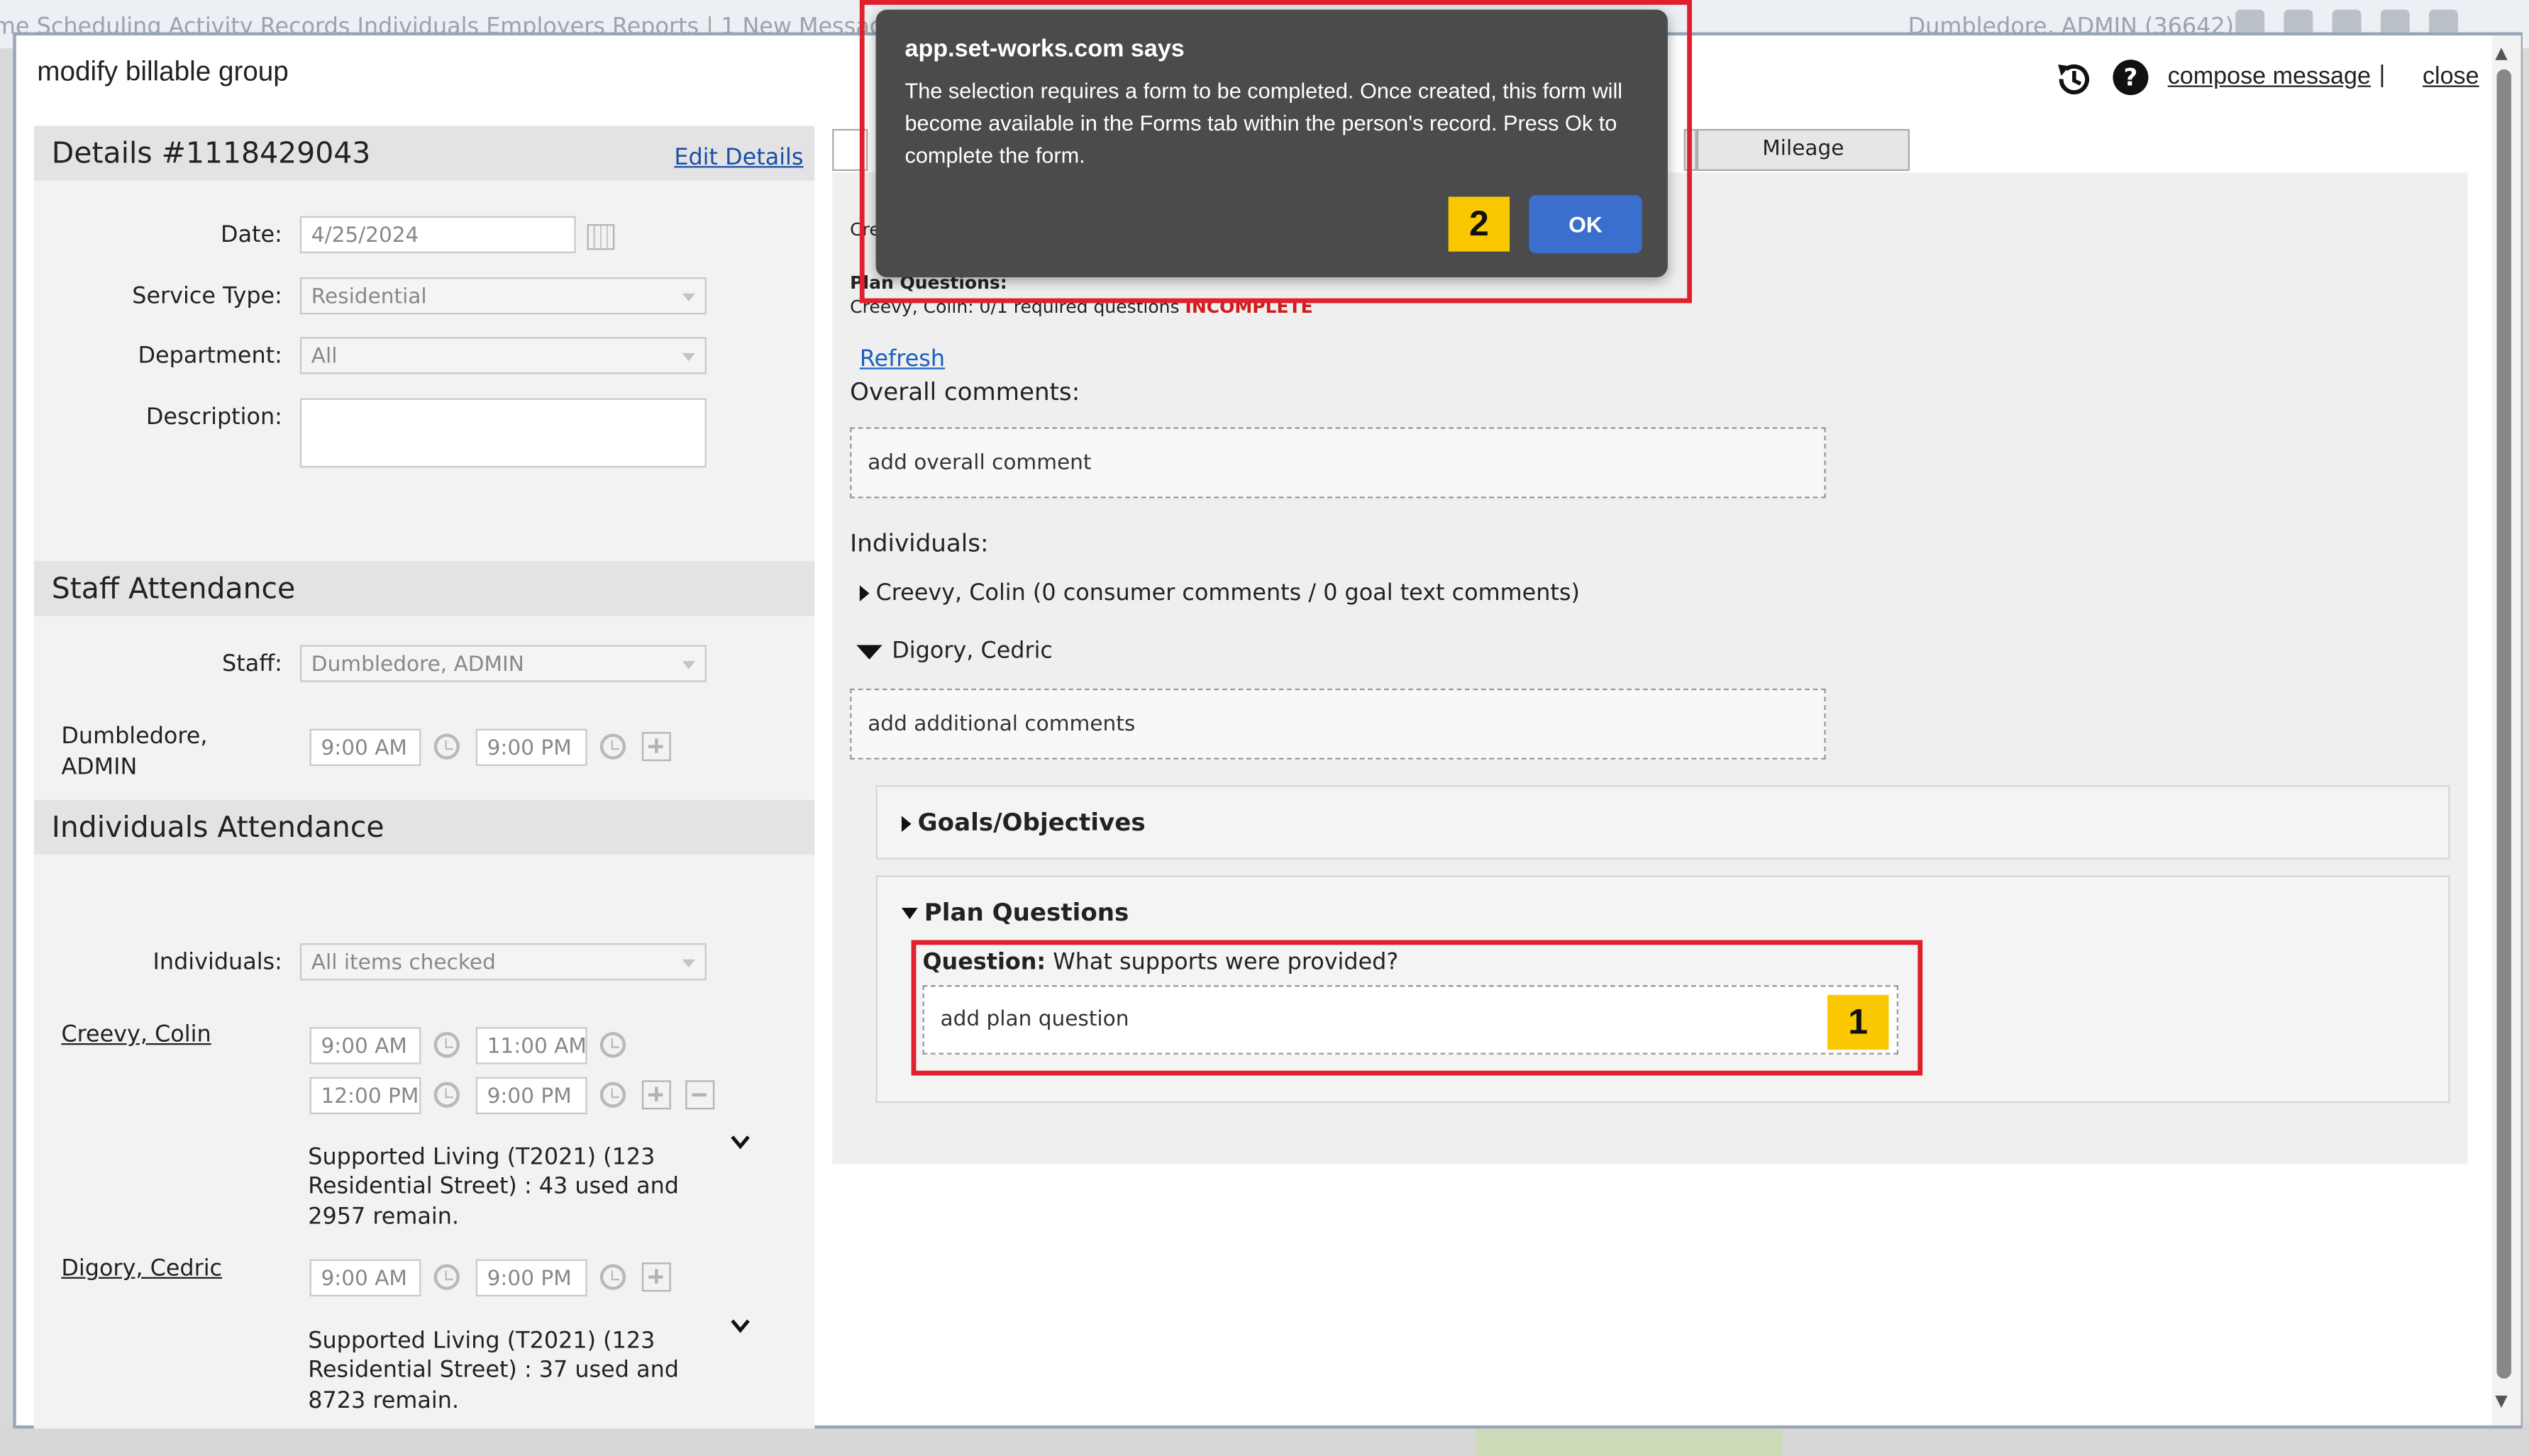  I want to click on service-type-label: Service Type:, so click(207, 297).